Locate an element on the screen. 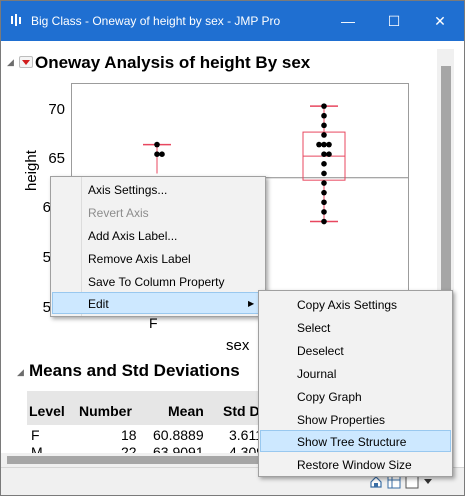 The height and width of the screenshot is (496, 465). close-button: ✕ is located at coordinates (440, 21).